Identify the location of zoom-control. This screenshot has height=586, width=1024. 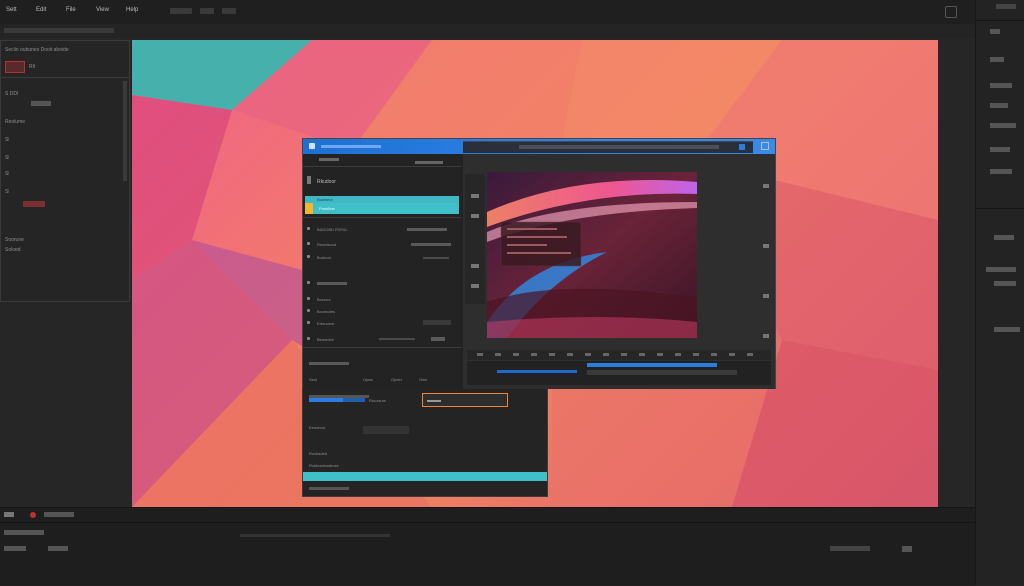
(850, 548).